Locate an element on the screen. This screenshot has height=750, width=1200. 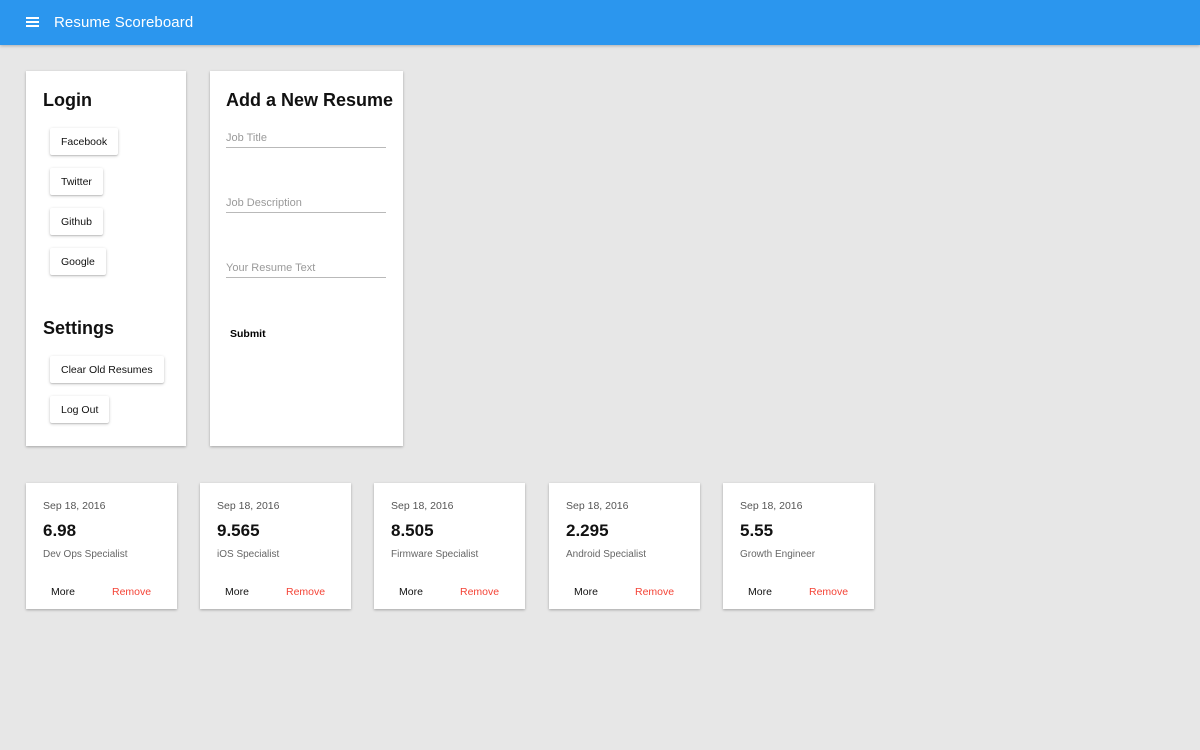
new-resume-heading: Add a New Resume is located at coordinates (310, 100).